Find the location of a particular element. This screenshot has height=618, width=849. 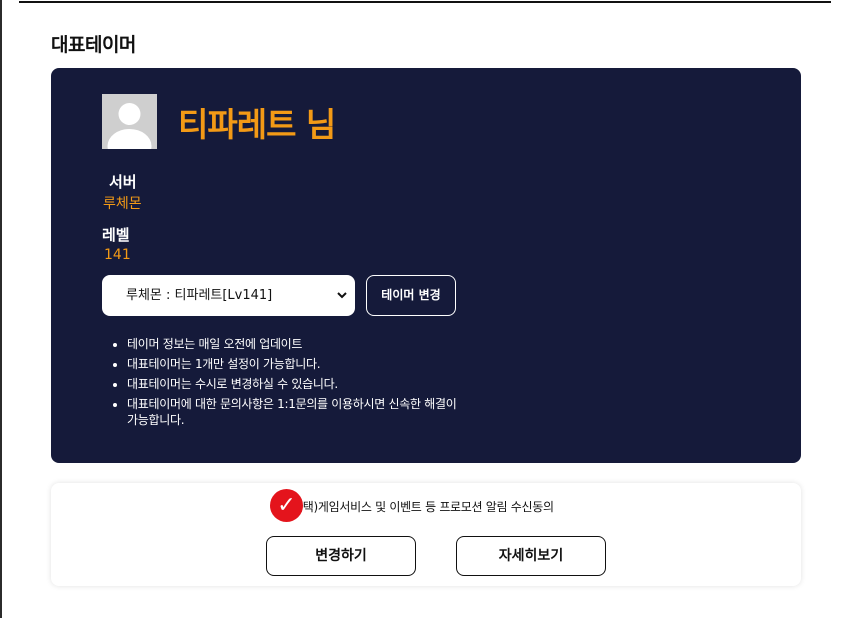

note-item: 대표테이머는 수시로 변경하실 수 있습니다. is located at coordinates (292, 384).